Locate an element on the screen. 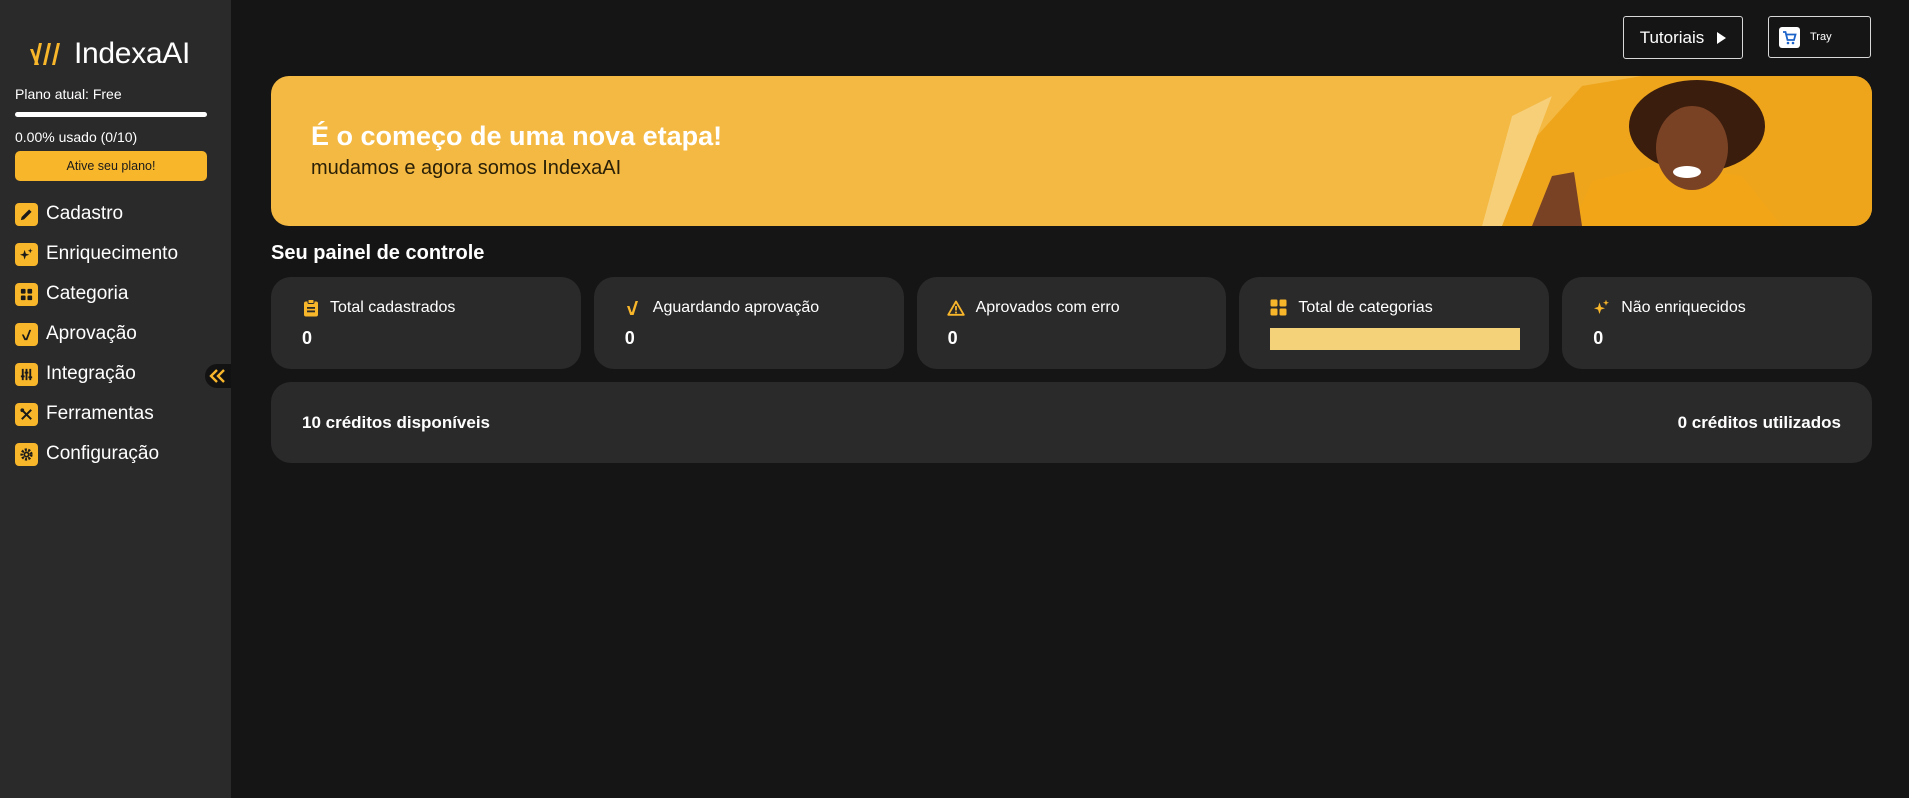 The height and width of the screenshot is (798, 1909). card-header: Aprovados com erro is located at coordinates (1033, 307).